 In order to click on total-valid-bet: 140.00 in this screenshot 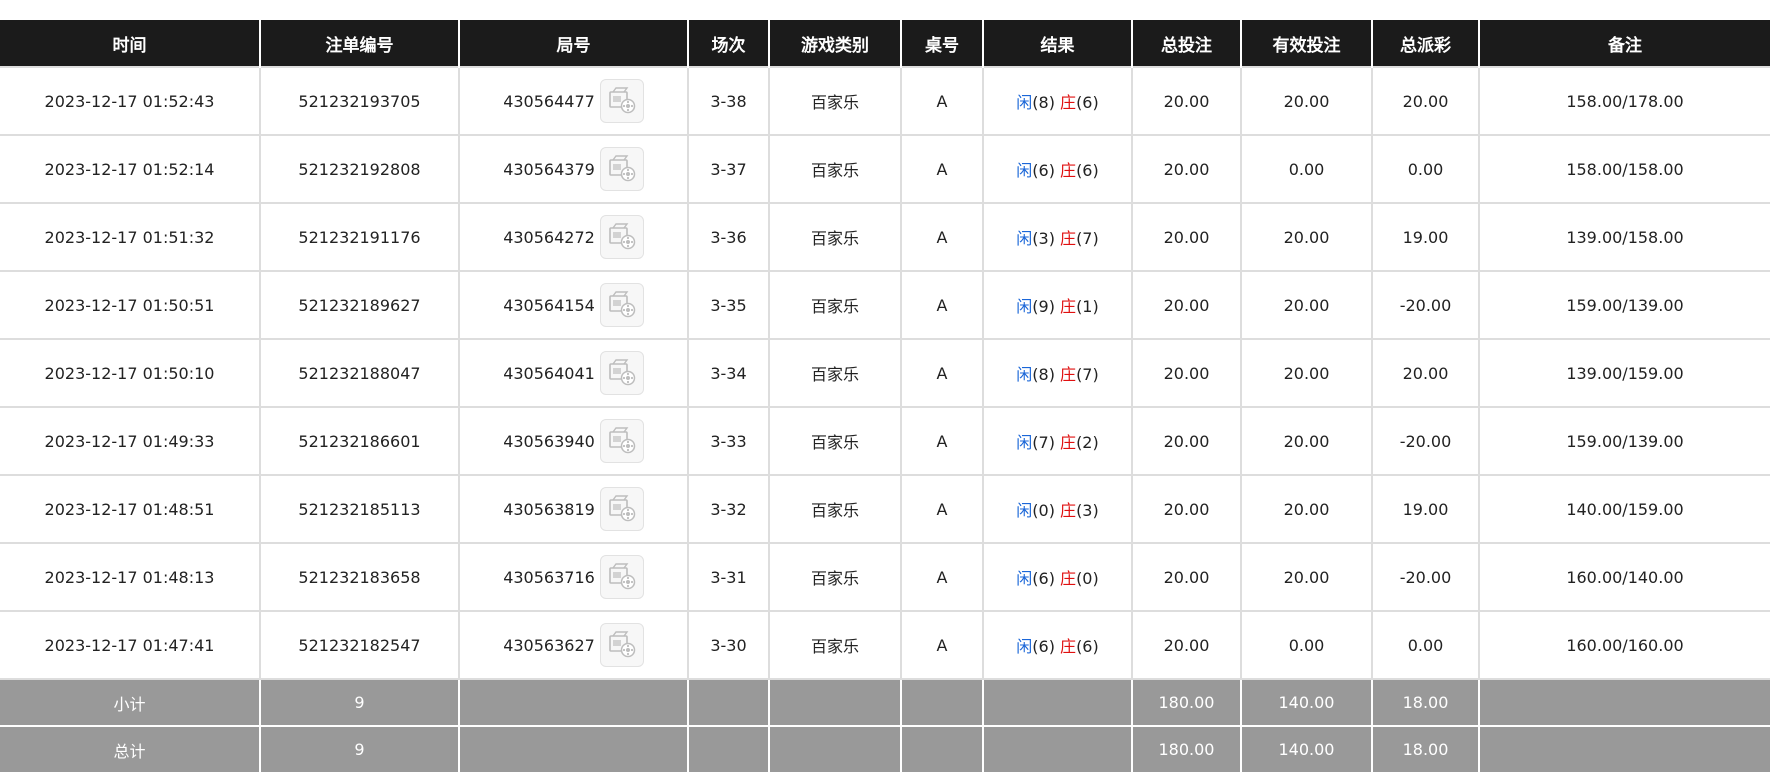, I will do `click(1306, 750)`.